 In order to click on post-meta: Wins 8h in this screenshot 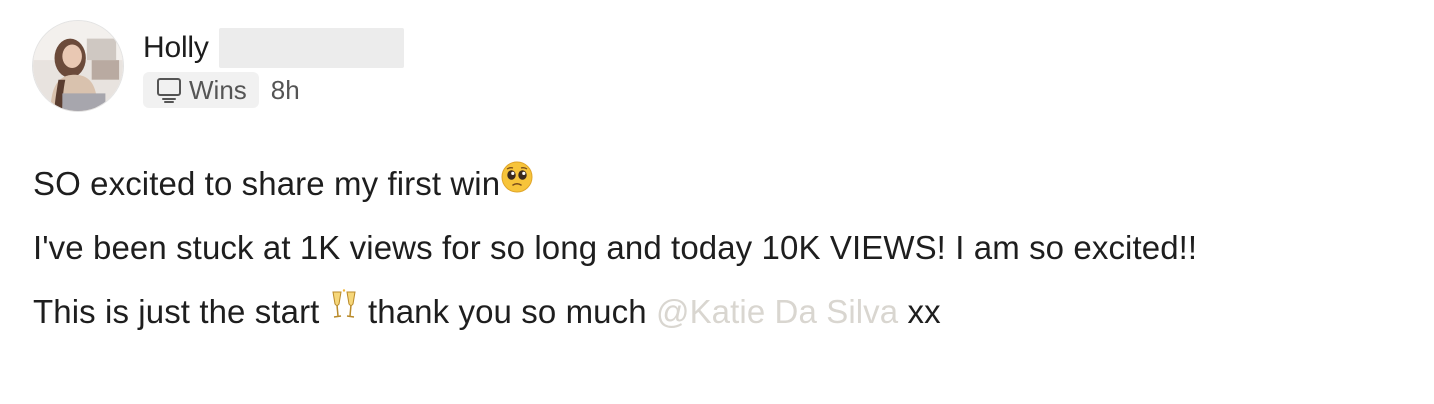, I will do `click(221, 90)`.